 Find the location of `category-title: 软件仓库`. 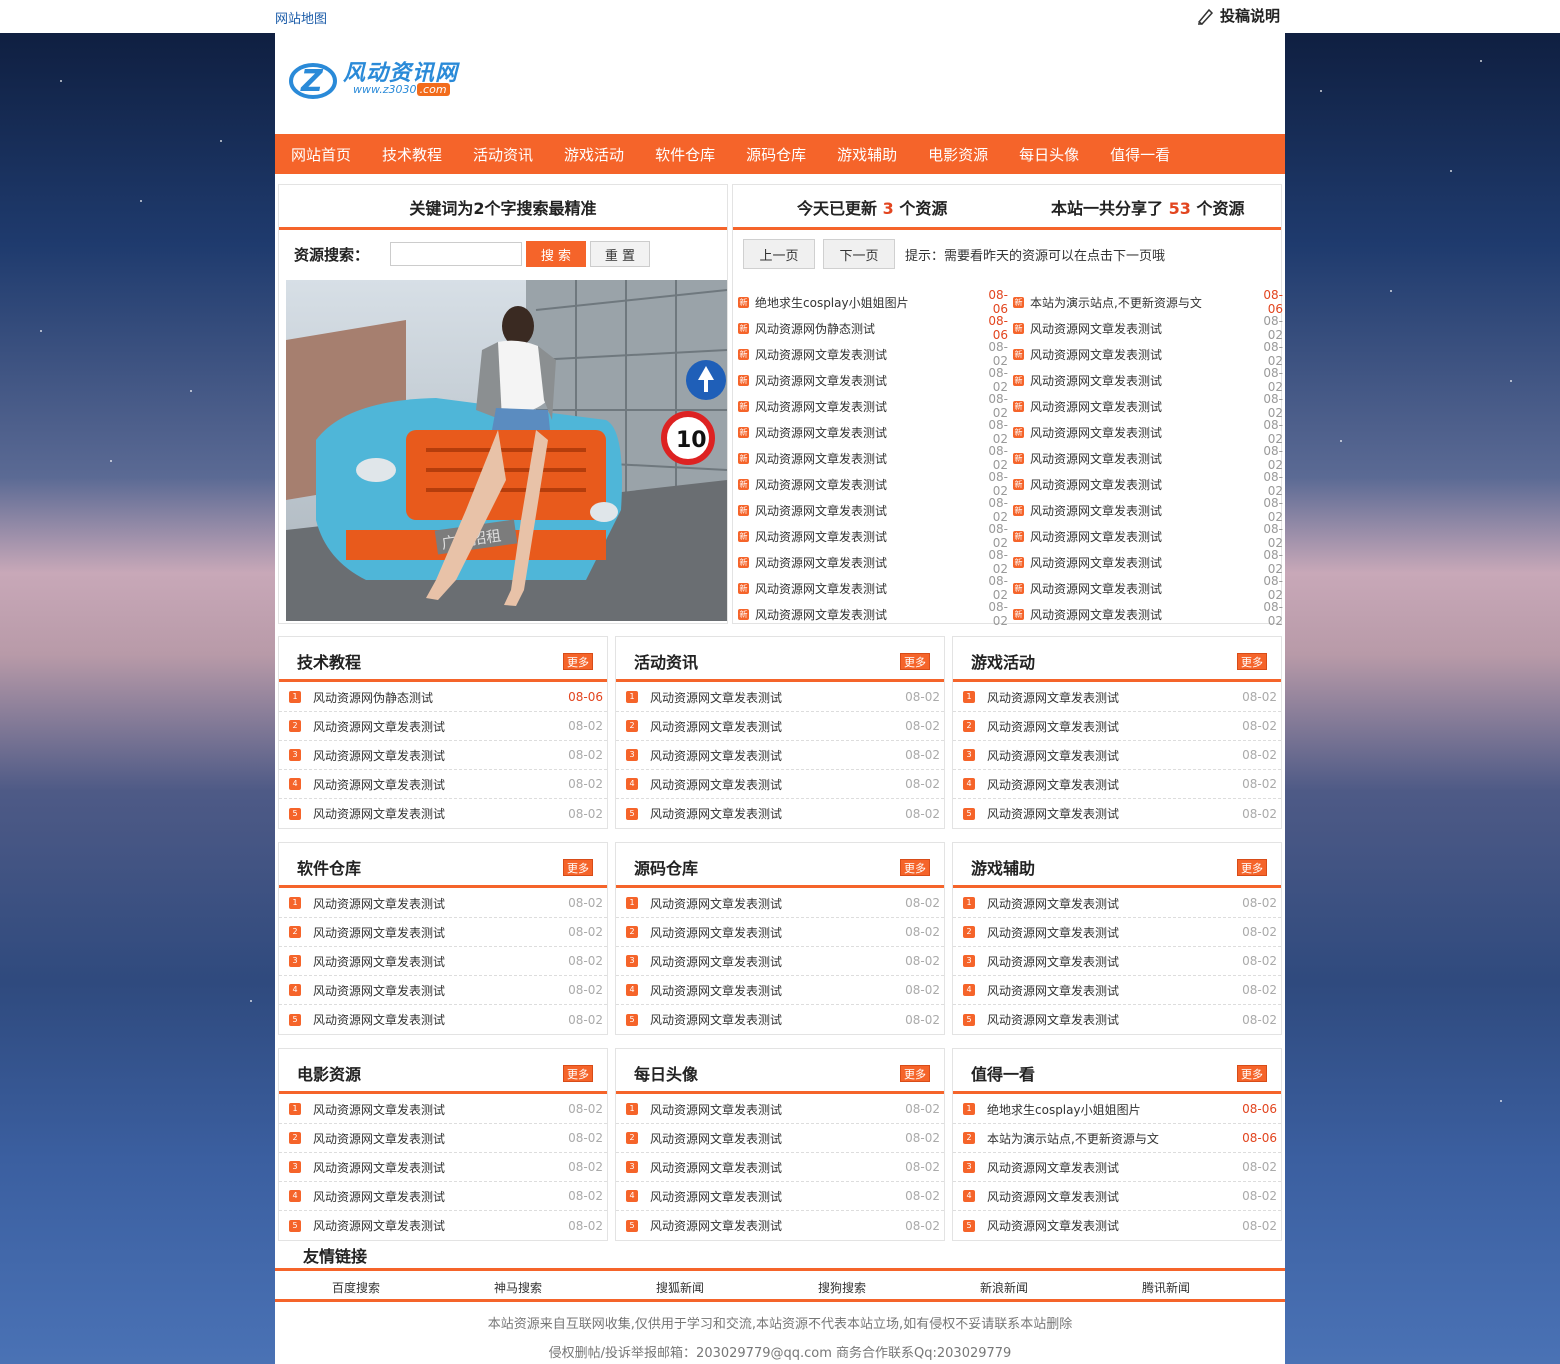

category-title: 软件仓库 is located at coordinates (329, 867).